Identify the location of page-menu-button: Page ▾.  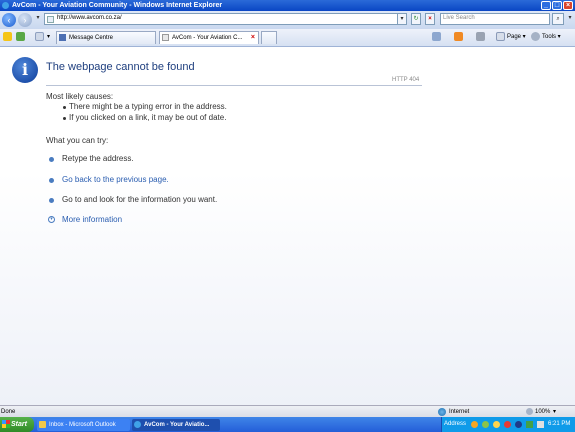
(516, 37).